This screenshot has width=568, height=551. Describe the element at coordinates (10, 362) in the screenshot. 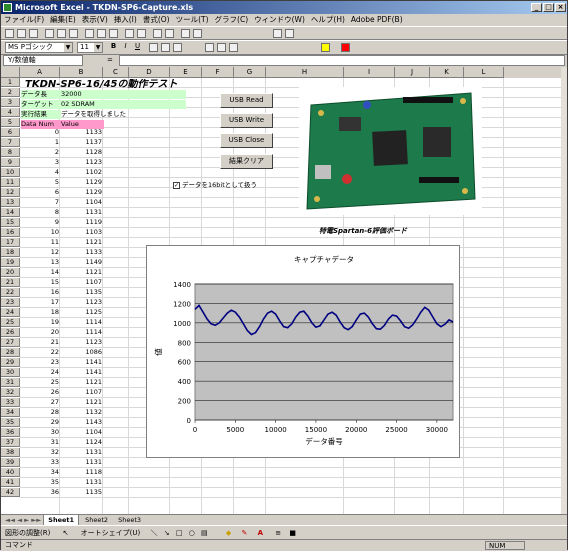

I see `row-header-29: 29` at that location.